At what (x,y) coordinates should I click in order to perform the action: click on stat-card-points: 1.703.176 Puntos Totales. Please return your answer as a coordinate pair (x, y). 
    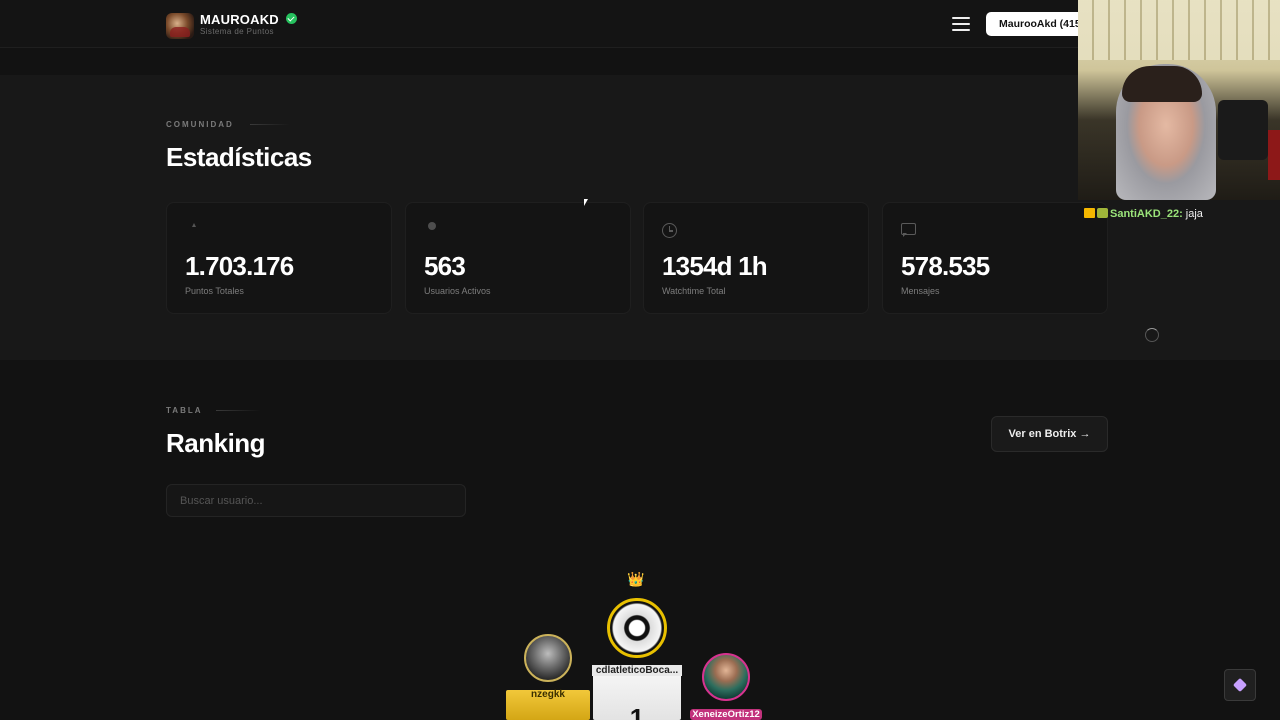
    Looking at the image, I should click on (279, 258).